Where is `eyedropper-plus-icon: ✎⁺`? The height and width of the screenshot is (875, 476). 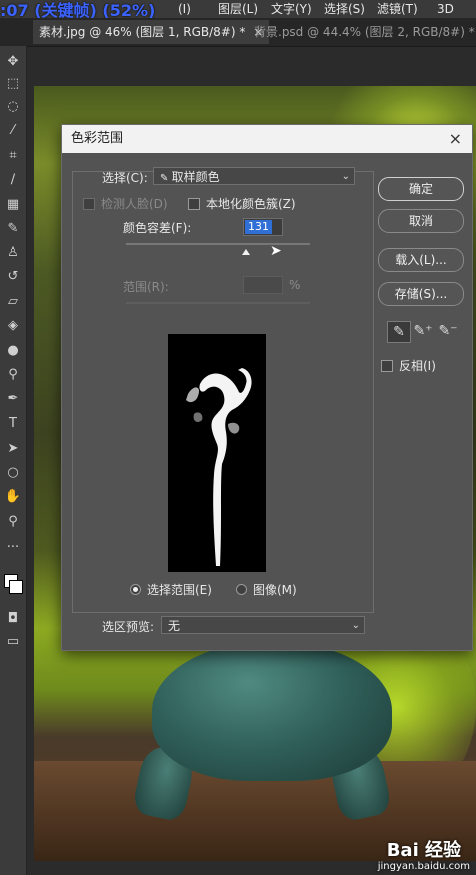
eyedropper-plus-icon: ✎⁺ is located at coordinates (423, 331).